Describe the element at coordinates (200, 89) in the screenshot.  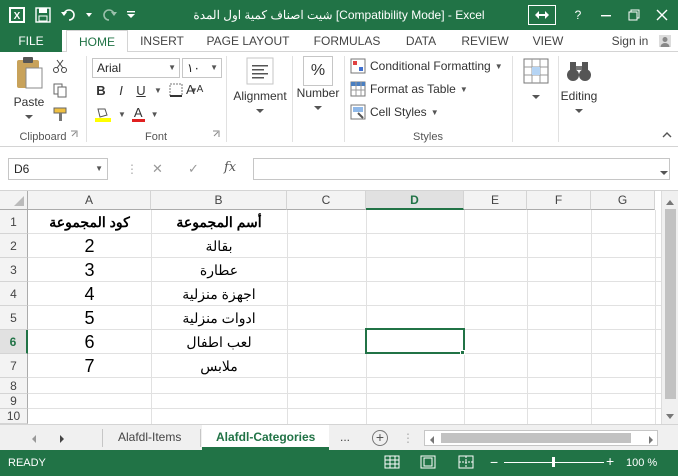
I see `decrease-font-size-button: A` at that location.